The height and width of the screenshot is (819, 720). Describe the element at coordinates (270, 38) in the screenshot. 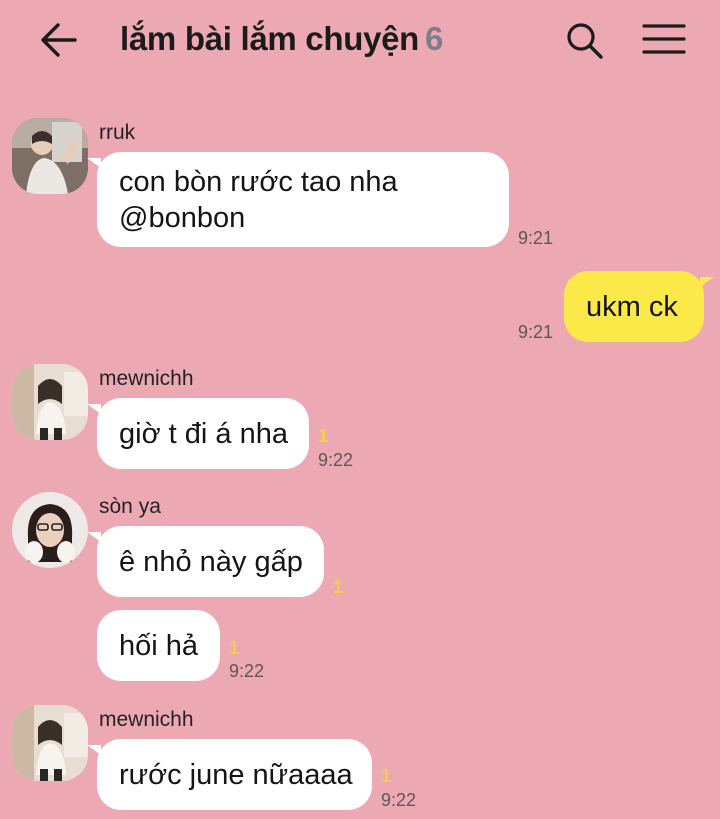

I see `chat-name: lắm bài lắm chuyện` at that location.